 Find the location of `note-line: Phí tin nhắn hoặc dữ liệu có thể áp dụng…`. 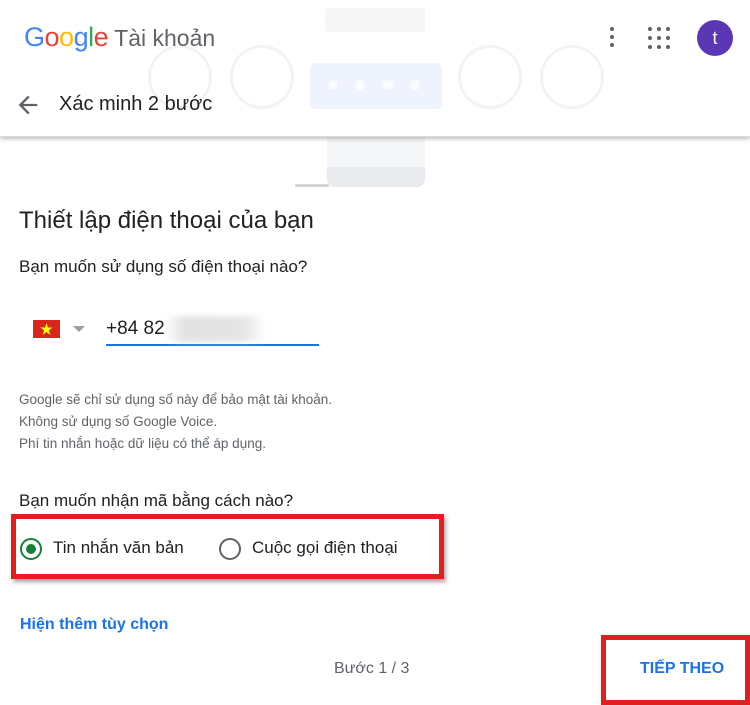

note-line: Phí tin nhắn hoặc dữ liệu có thể áp dụng… is located at coordinates (142, 443).